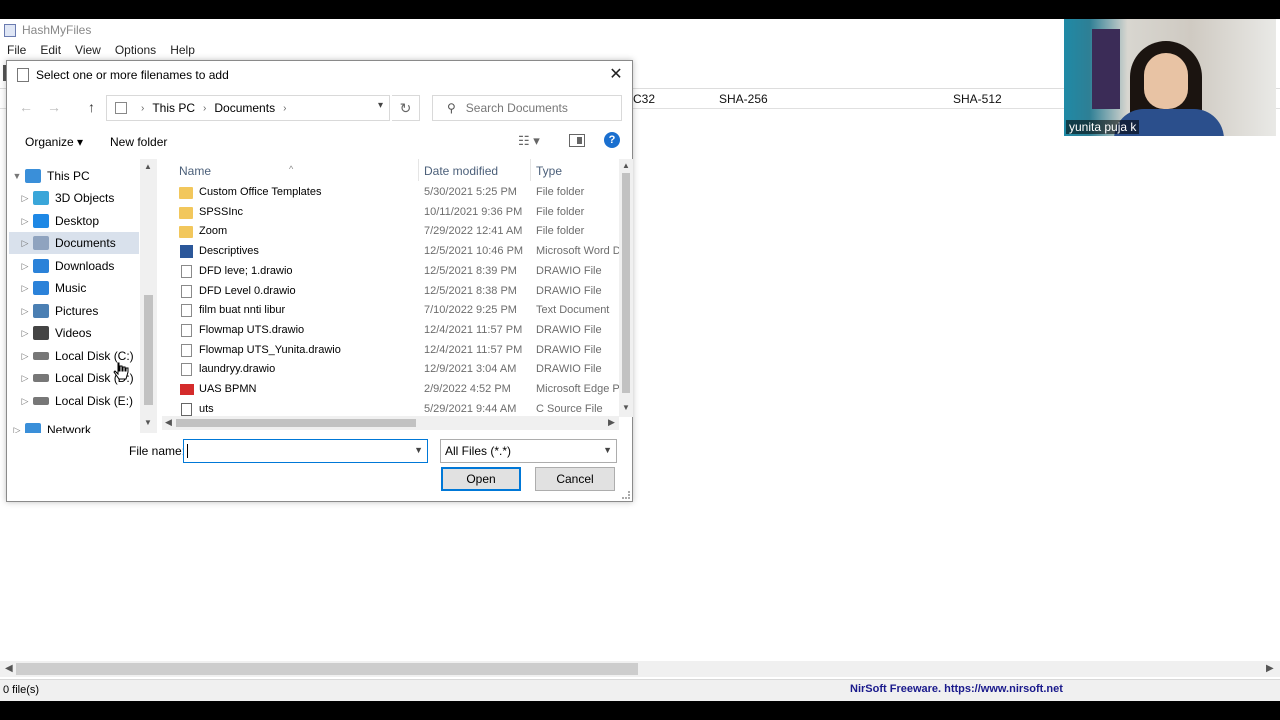 This screenshot has height=720, width=1280. Describe the element at coordinates (195, 171) in the screenshot. I see `column-name: Name` at that location.